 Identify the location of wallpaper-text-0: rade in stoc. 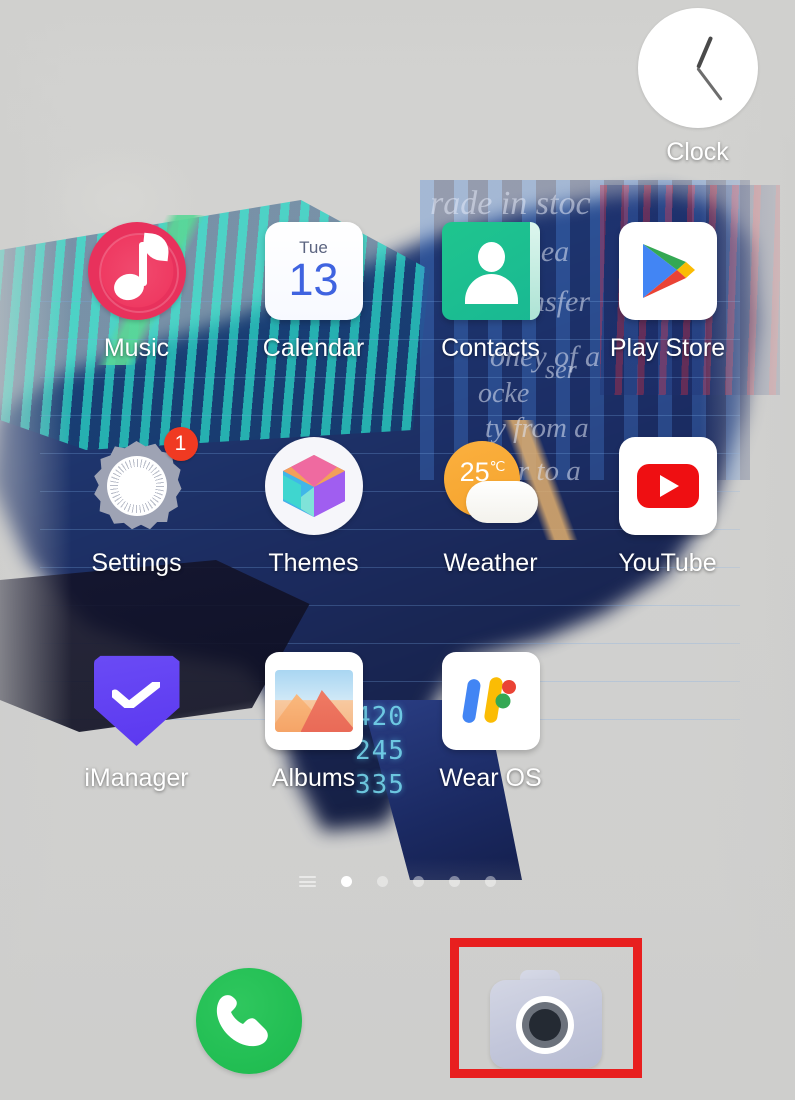
(510, 203).